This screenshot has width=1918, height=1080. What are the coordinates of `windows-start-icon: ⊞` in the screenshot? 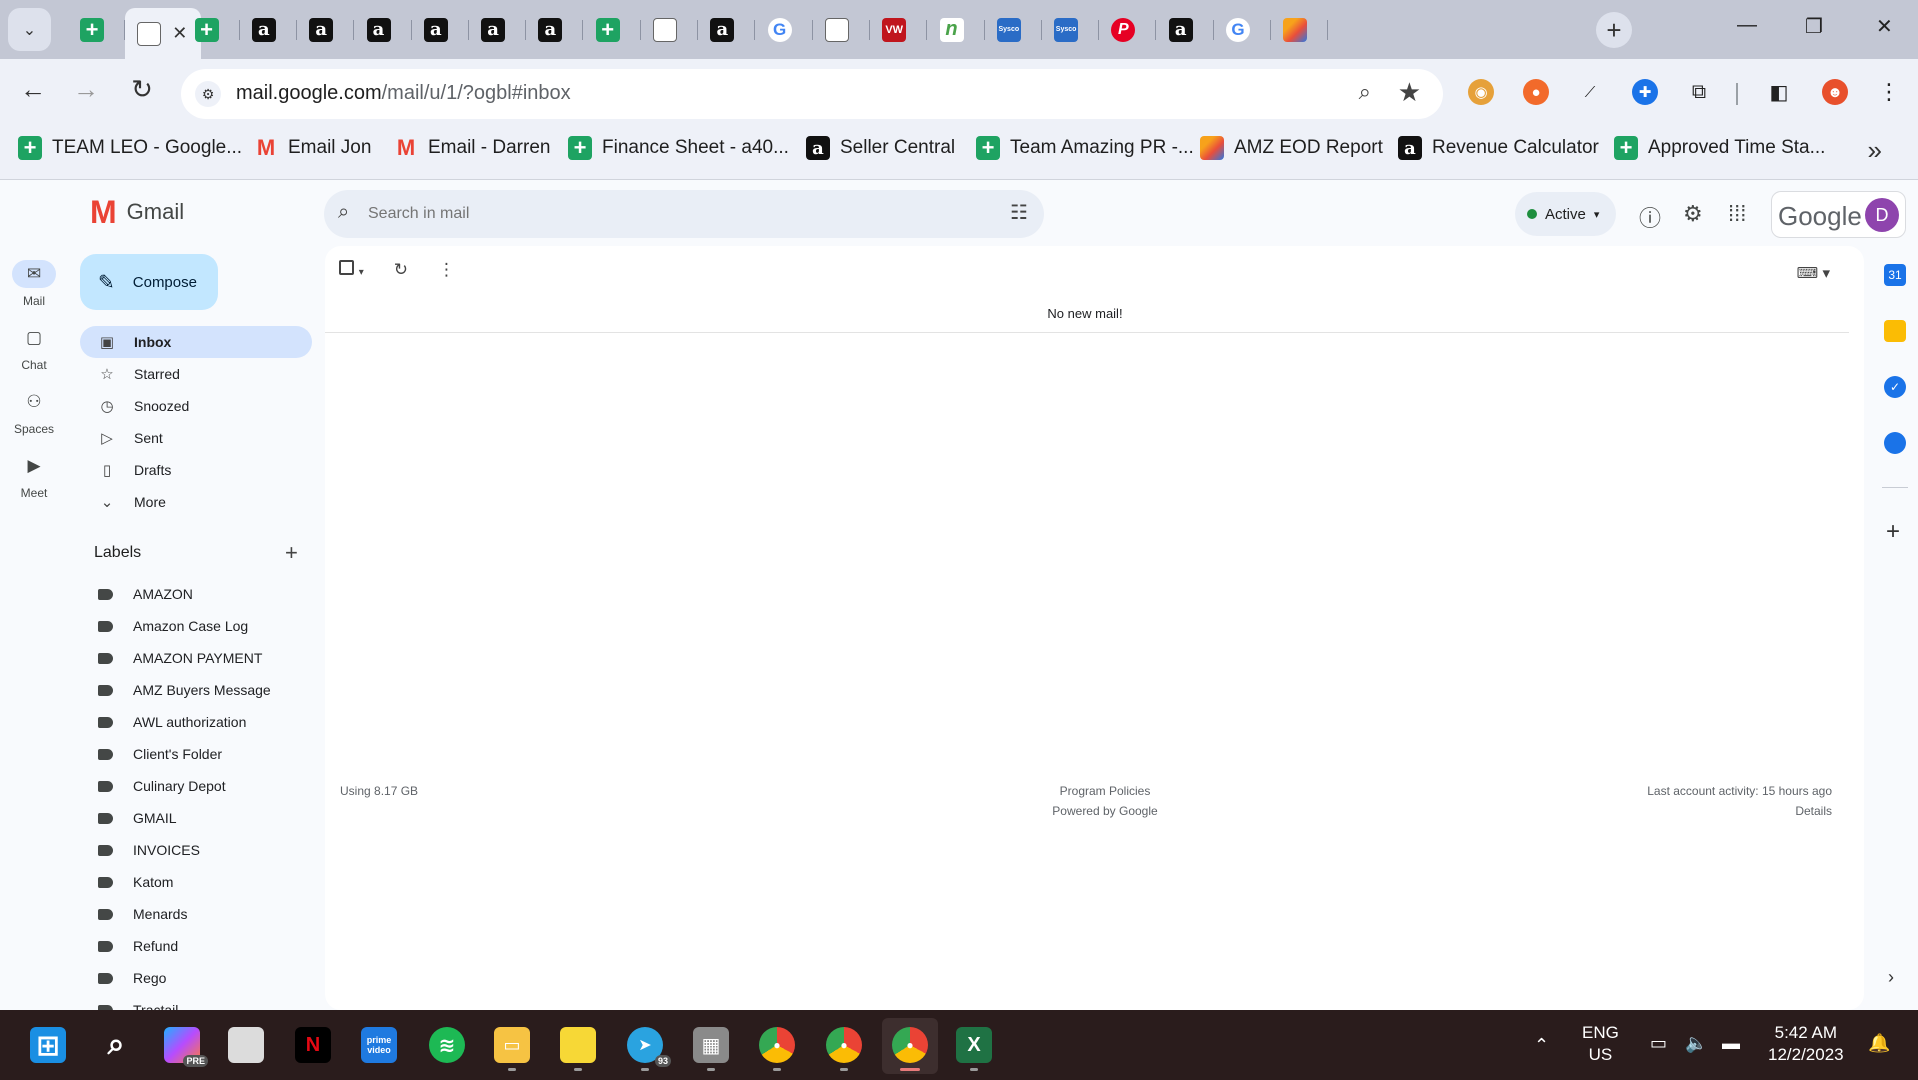 It's located at (48, 1045).